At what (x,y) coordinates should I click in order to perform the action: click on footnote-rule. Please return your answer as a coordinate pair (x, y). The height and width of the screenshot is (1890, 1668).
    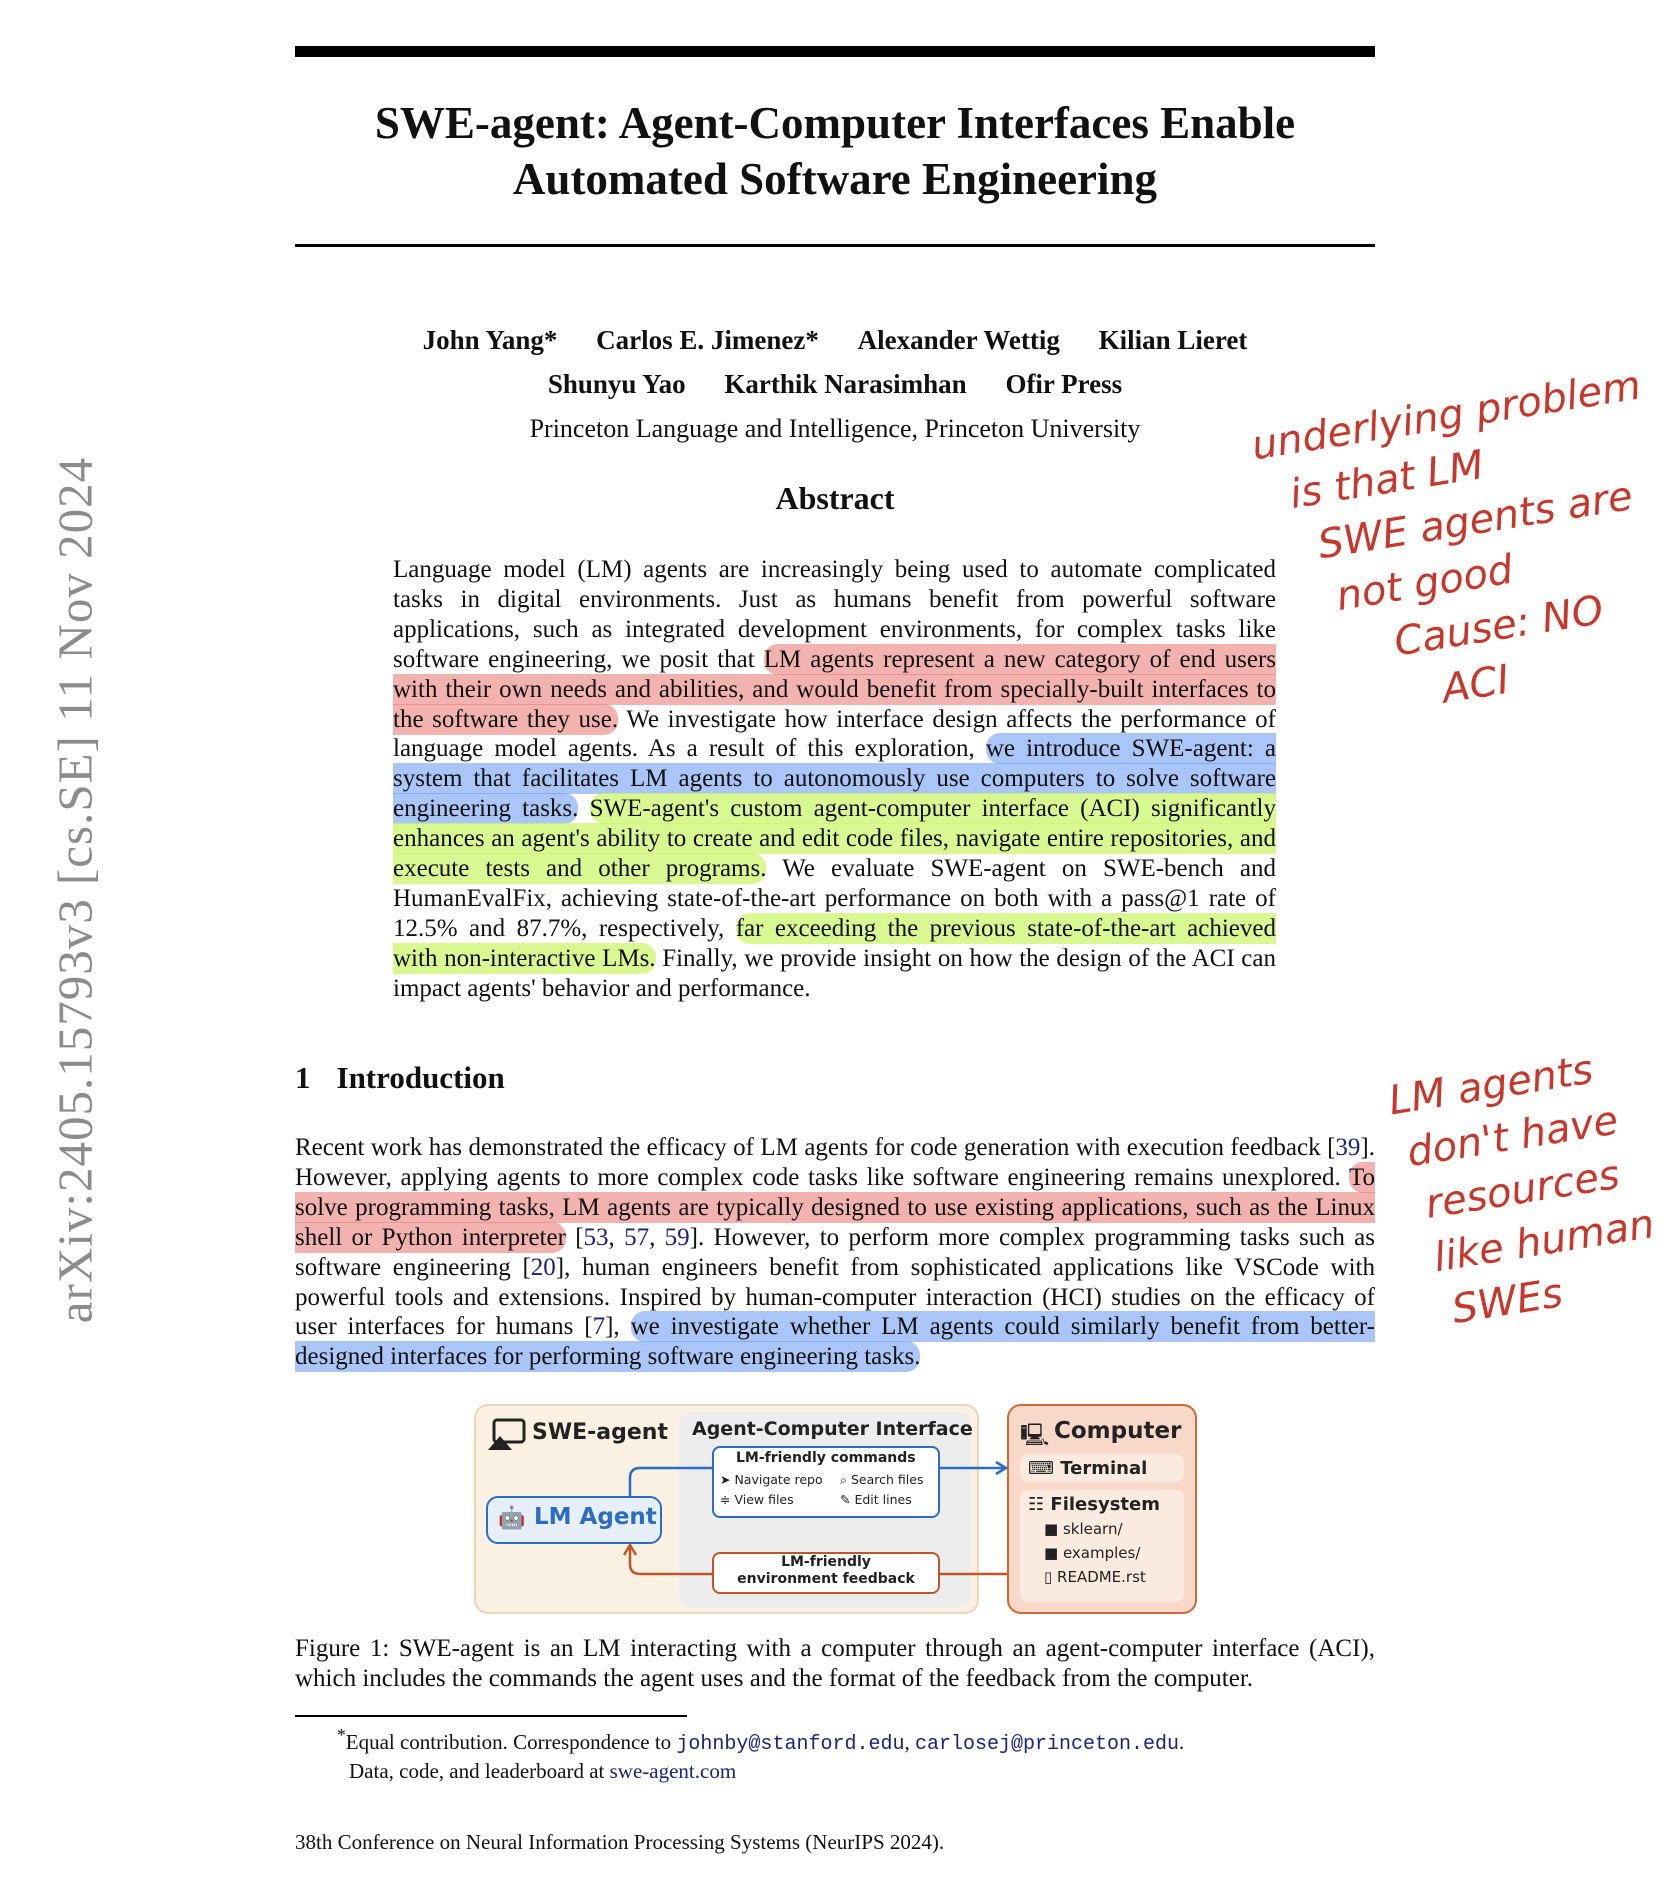
    Looking at the image, I should click on (491, 1716).